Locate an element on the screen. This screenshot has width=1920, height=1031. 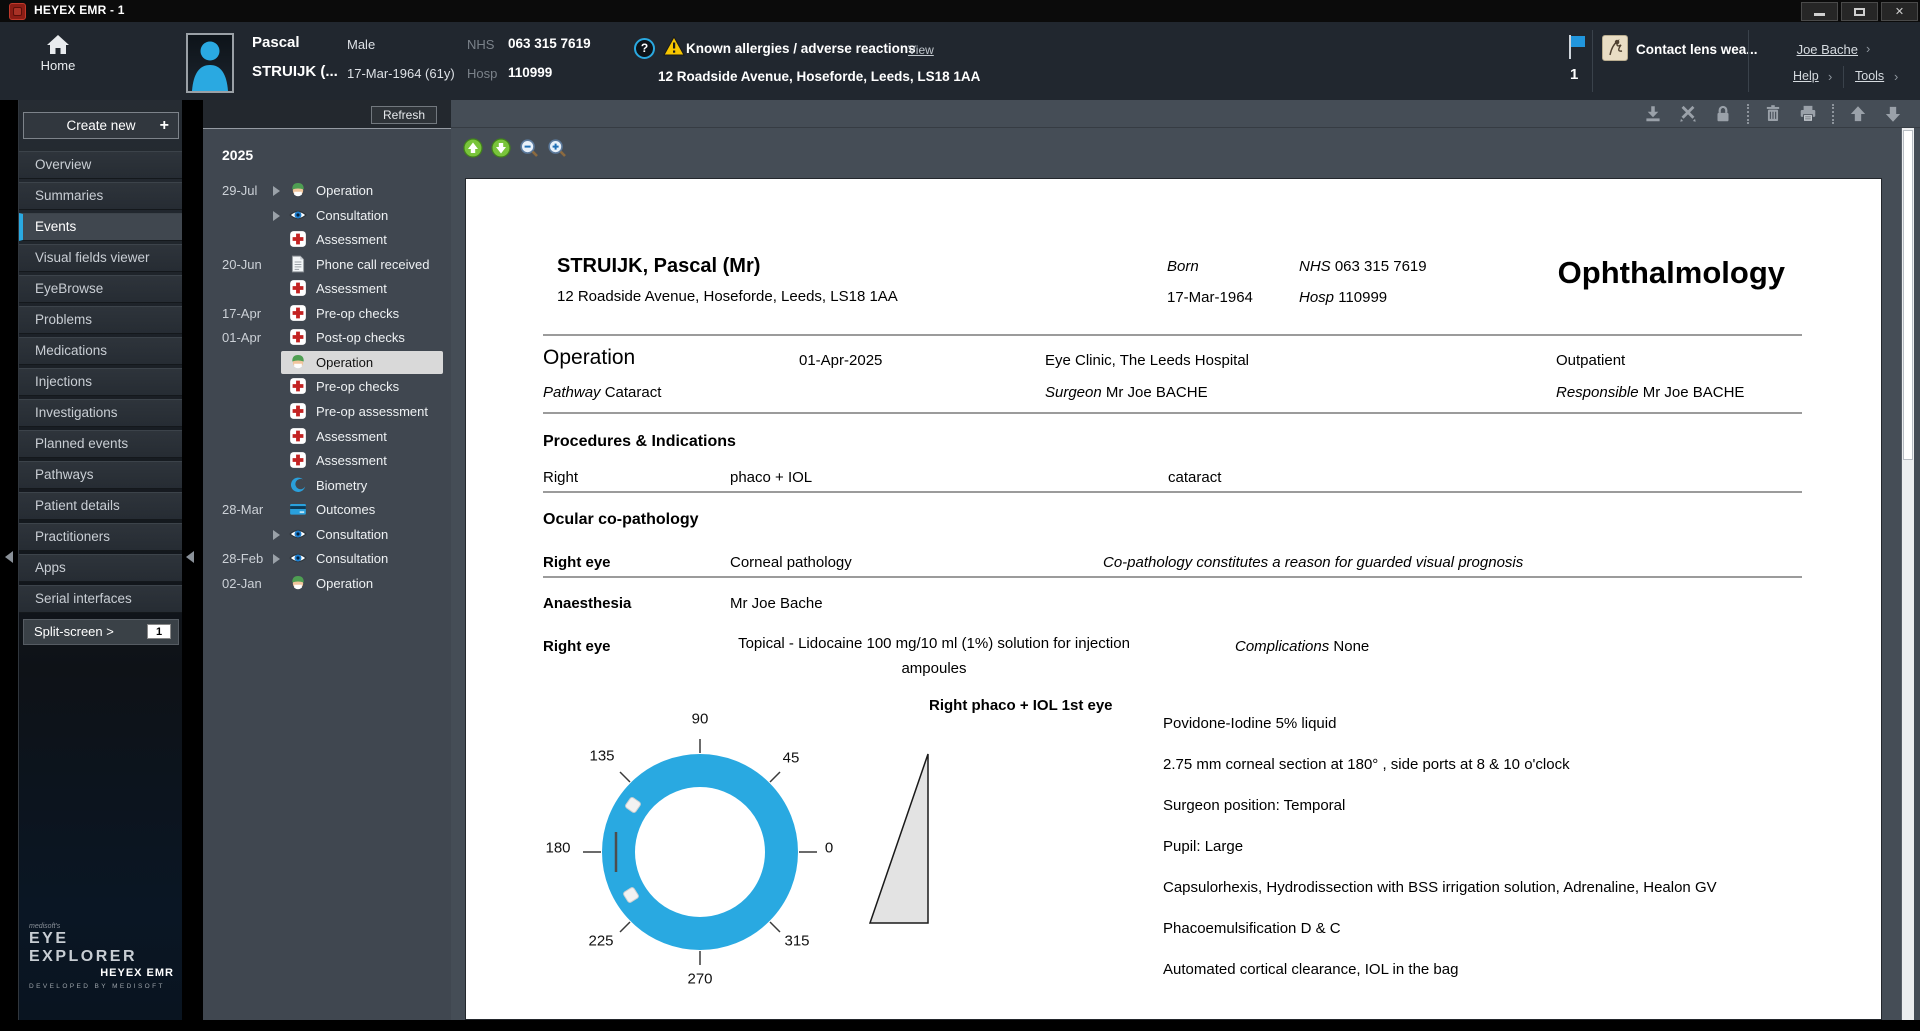
event-date: 28-Mar is located at coordinates (243, 510).